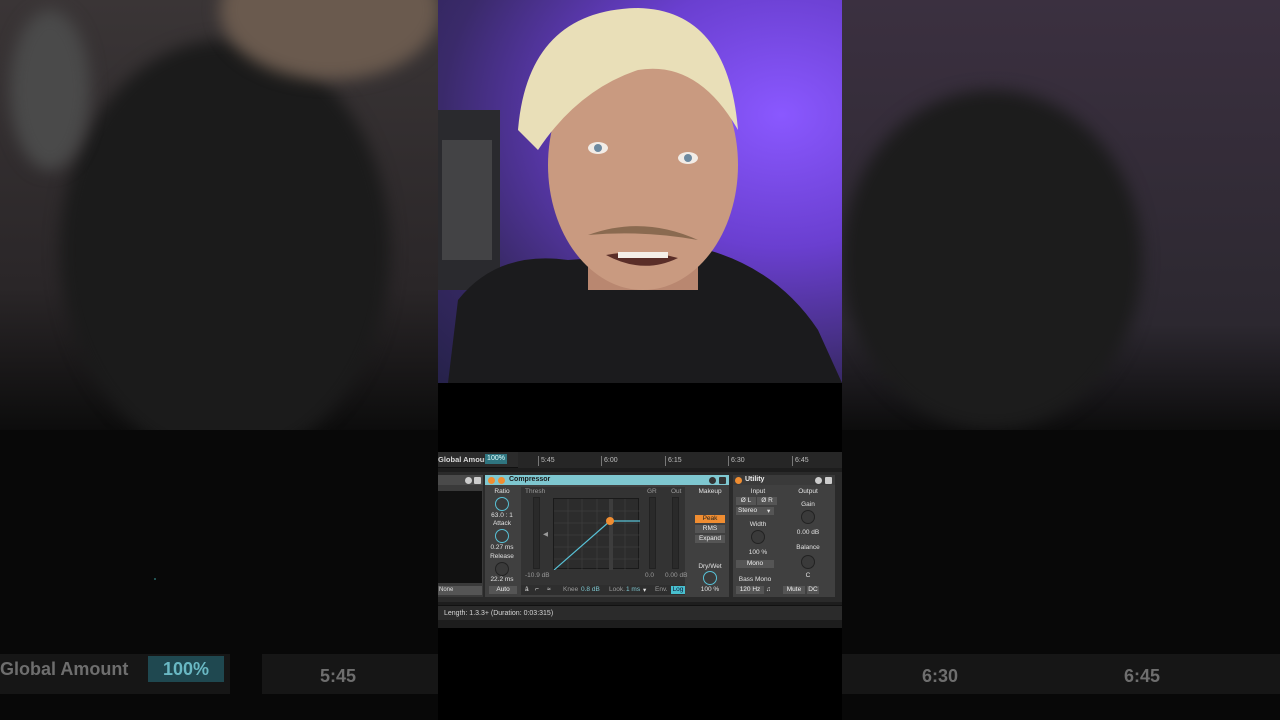  What do you see at coordinates (502, 504) in the screenshot?
I see `ratio-knob` at bounding box center [502, 504].